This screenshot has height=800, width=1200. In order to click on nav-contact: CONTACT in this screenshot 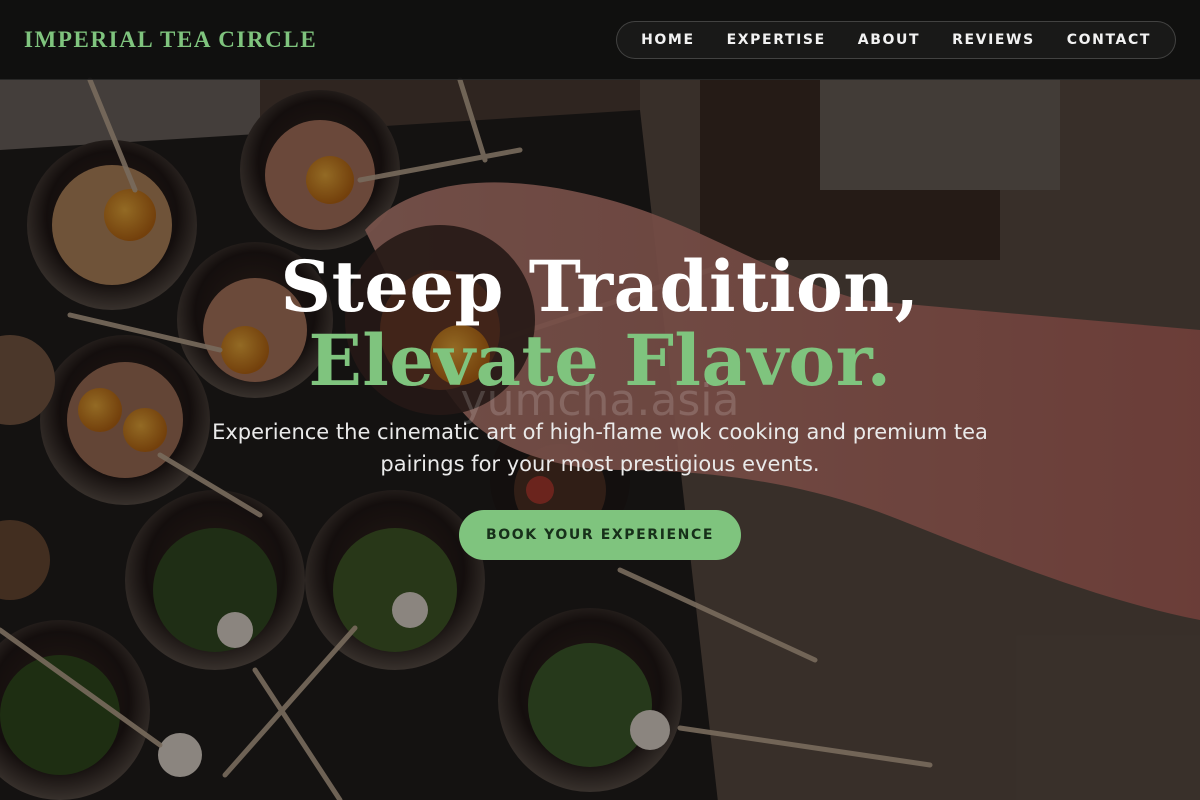, I will do `click(1109, 40)`.